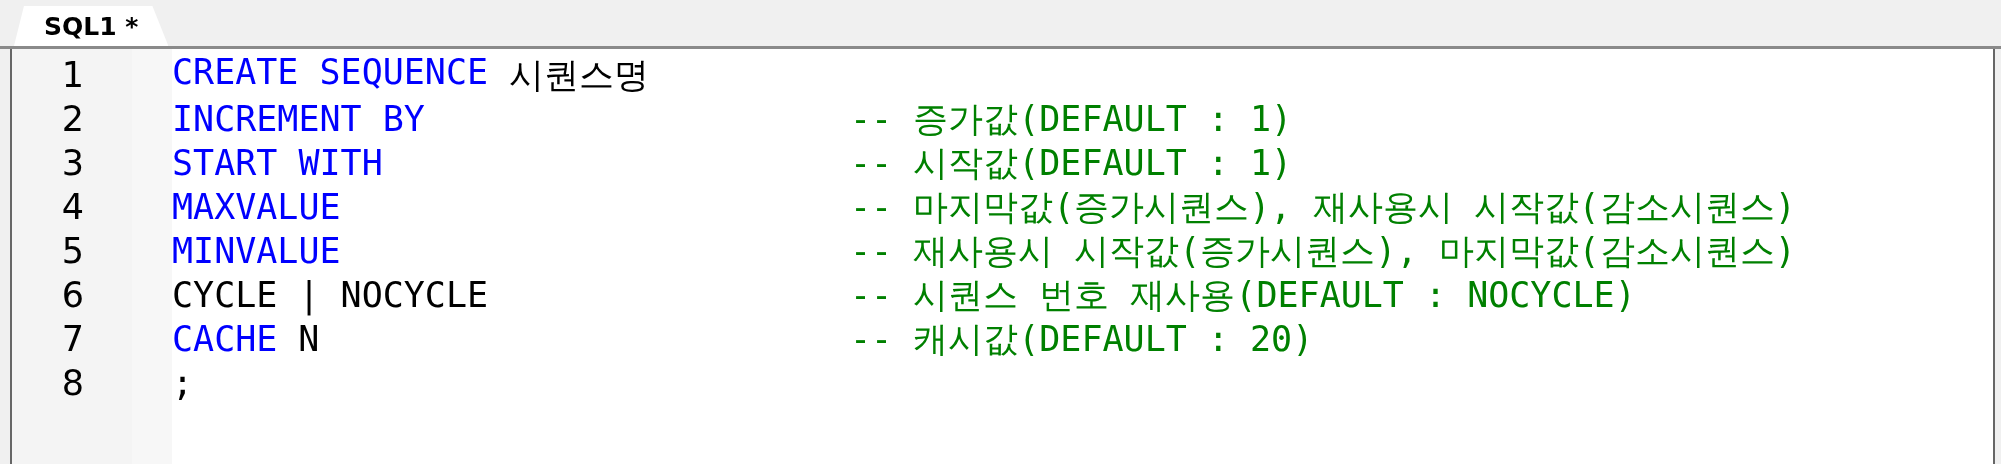 The width and height of the screenshot is (2001, 464). Describe the element at coordinates (72, 383) in the screenshot. I see `line-number: 8` at that location.